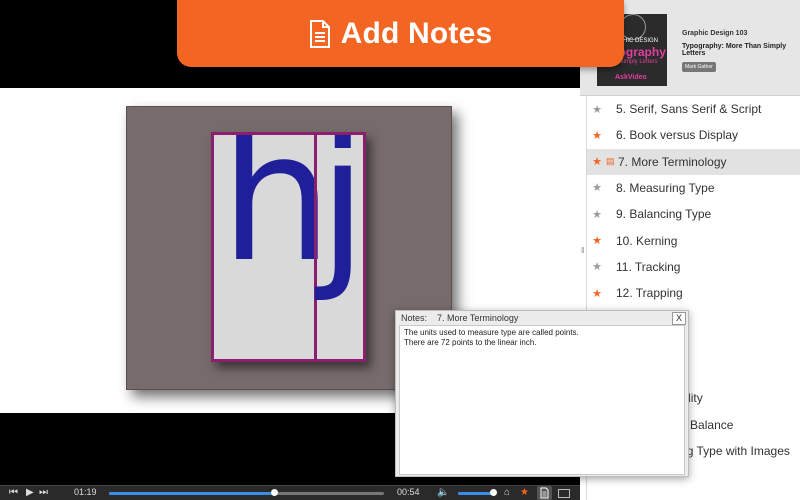 This screenshot has height=500, width=800. I want to click on notes-lesson-name: 7. More Terminology, so click(478, 318).